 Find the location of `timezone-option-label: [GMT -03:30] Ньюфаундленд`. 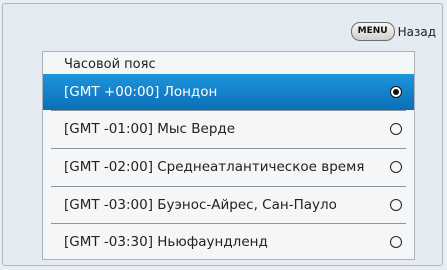

timezone-option-label: [GMT -03:30] Ньюфаундленд is located at coordinates (166, 242).